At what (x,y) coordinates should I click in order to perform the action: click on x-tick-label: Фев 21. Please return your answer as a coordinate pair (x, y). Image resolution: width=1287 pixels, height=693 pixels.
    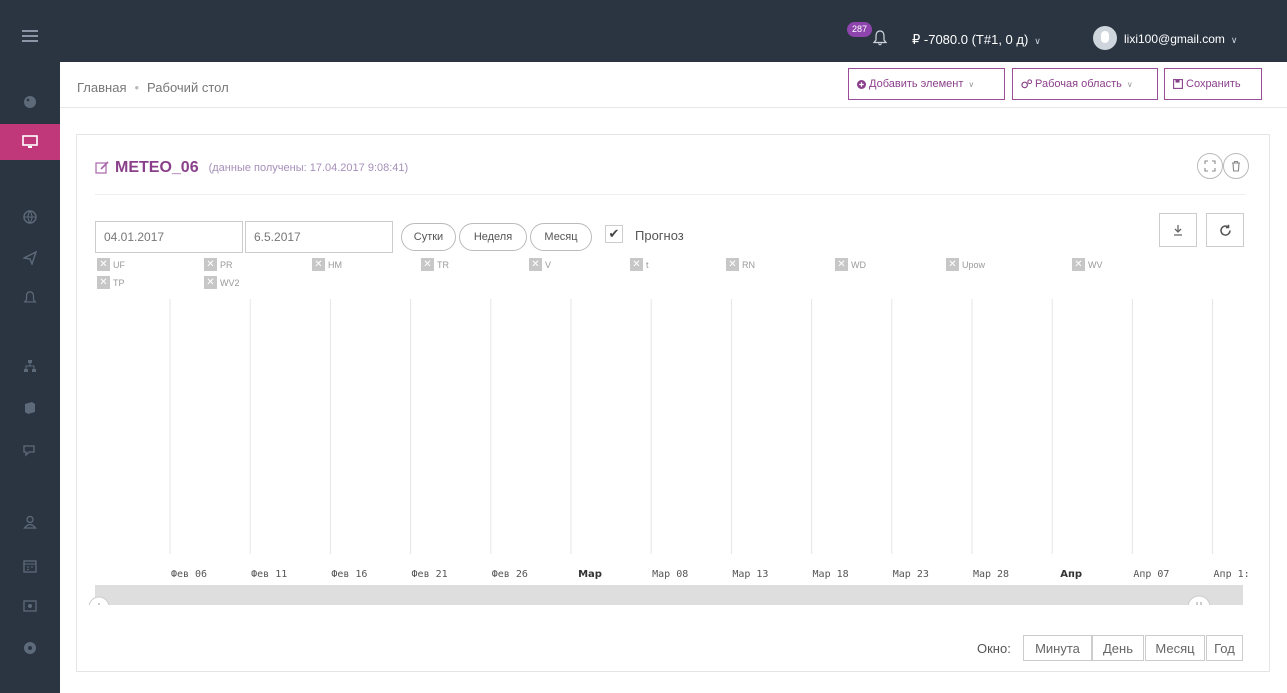
    Looking at the image, I should click on (430, 574).